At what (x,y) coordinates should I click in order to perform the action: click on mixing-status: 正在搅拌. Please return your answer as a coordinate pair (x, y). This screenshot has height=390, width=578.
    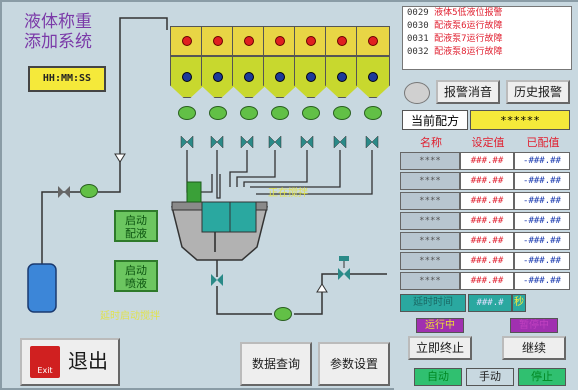
    Looking at the image, I should click on (288, 193).